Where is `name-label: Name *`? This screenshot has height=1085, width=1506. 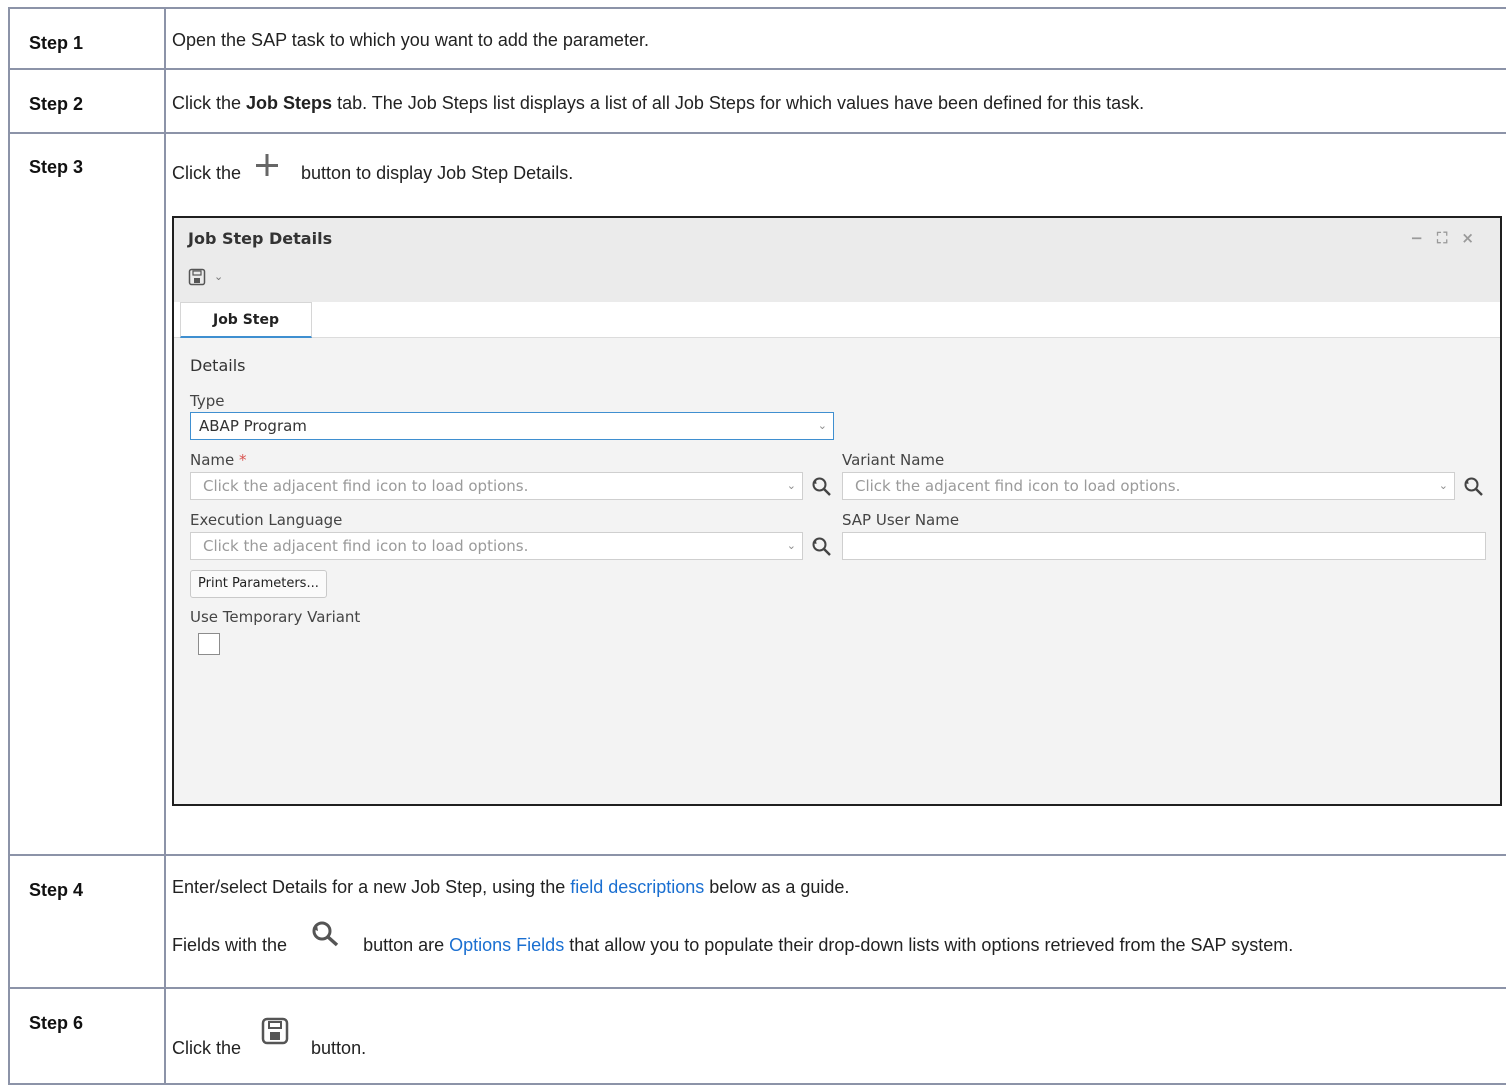 name-label: Name * is located at coordinates (218, 460).